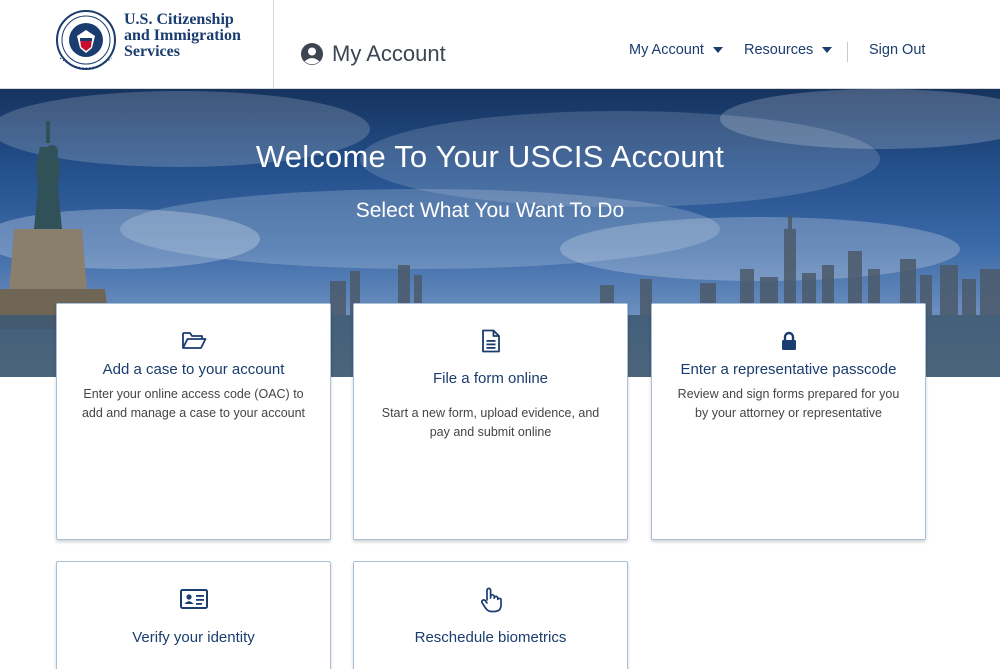 This screenshot has height=669, width=1000. What do you see at coordinates (490, 615) in the screenshot?
I see `card-reschedule-biometrics: Reschedule biometrics` at bounding box center [490, 615].